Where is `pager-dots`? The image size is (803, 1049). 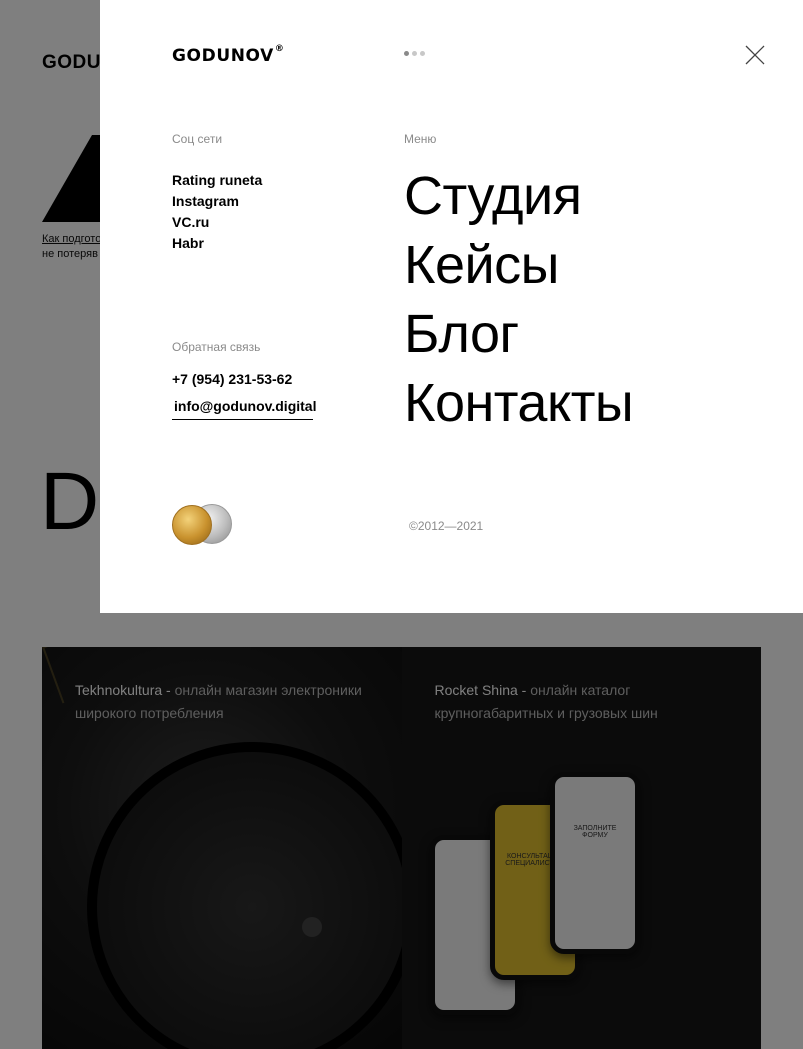 pager-dots is located at coordinates (414, 53).